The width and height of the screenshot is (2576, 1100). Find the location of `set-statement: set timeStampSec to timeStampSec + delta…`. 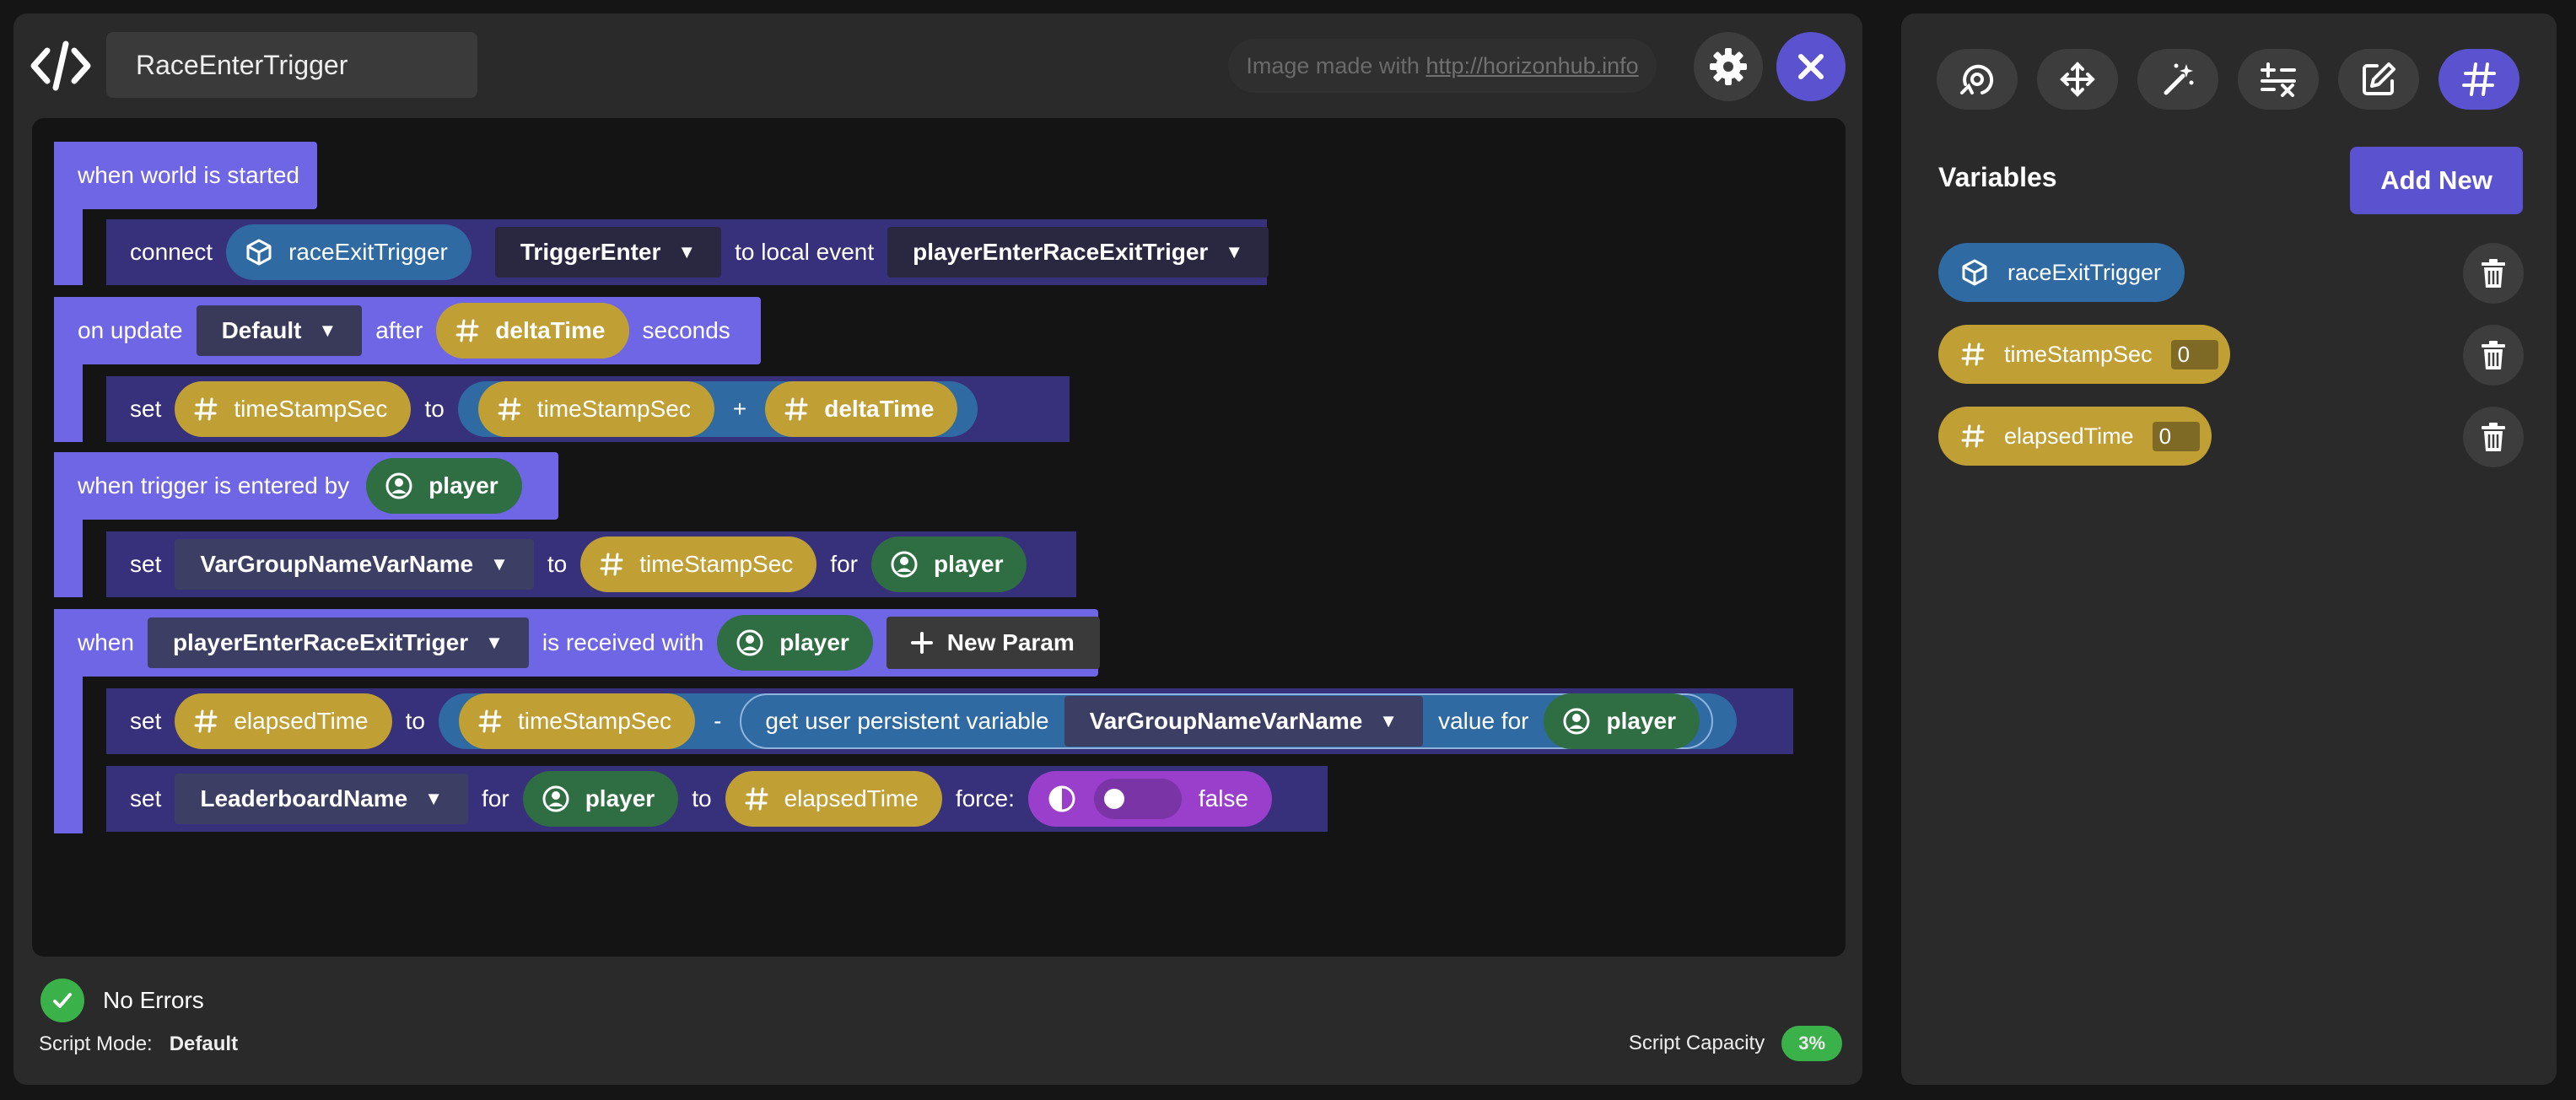

set-statement: set timeStampSec to timeStampSec + delta… is located at coordinates (588, 409).